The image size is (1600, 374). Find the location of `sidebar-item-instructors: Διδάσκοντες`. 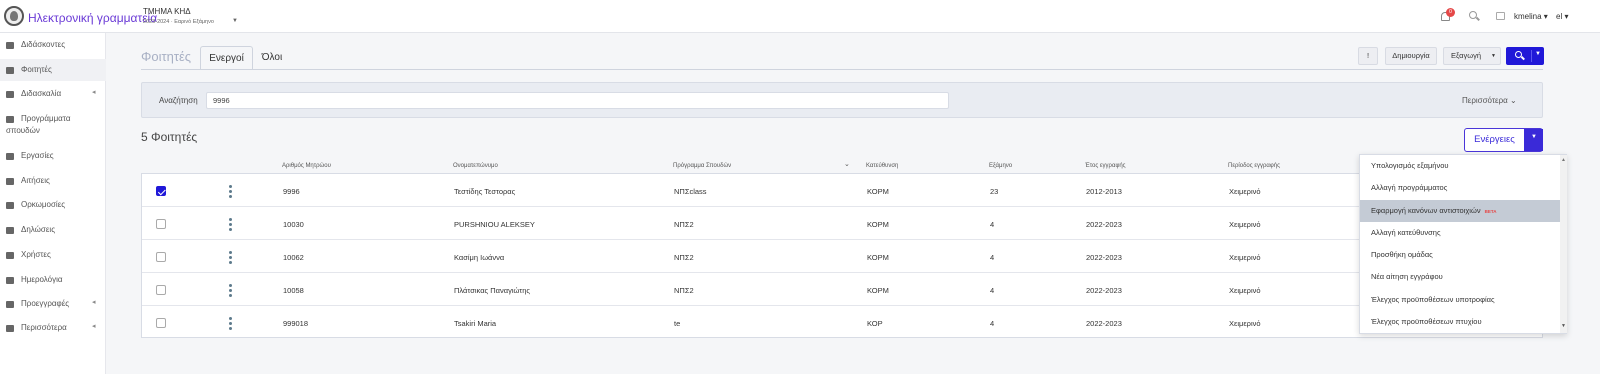

sidebar-item-instructors: Διδάσκοντες is located at coordinates (53, 45).